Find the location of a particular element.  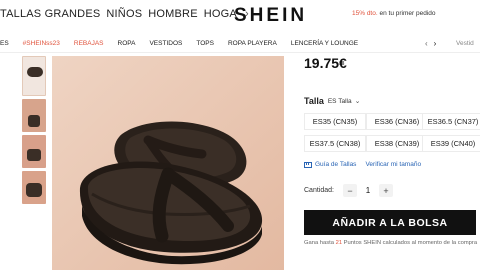

category-pager: ‹ › is located at coordinates (430, 43).